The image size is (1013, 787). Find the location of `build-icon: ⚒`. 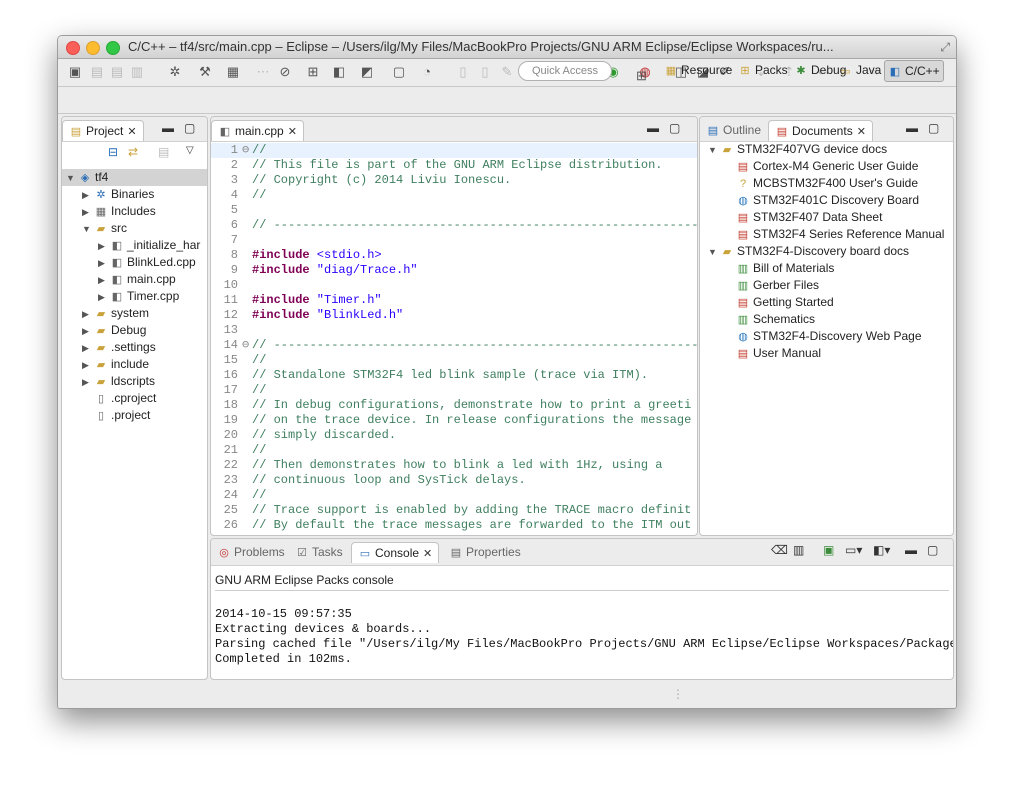

build-icon: ⚒ is located at coordinates (205, 72).